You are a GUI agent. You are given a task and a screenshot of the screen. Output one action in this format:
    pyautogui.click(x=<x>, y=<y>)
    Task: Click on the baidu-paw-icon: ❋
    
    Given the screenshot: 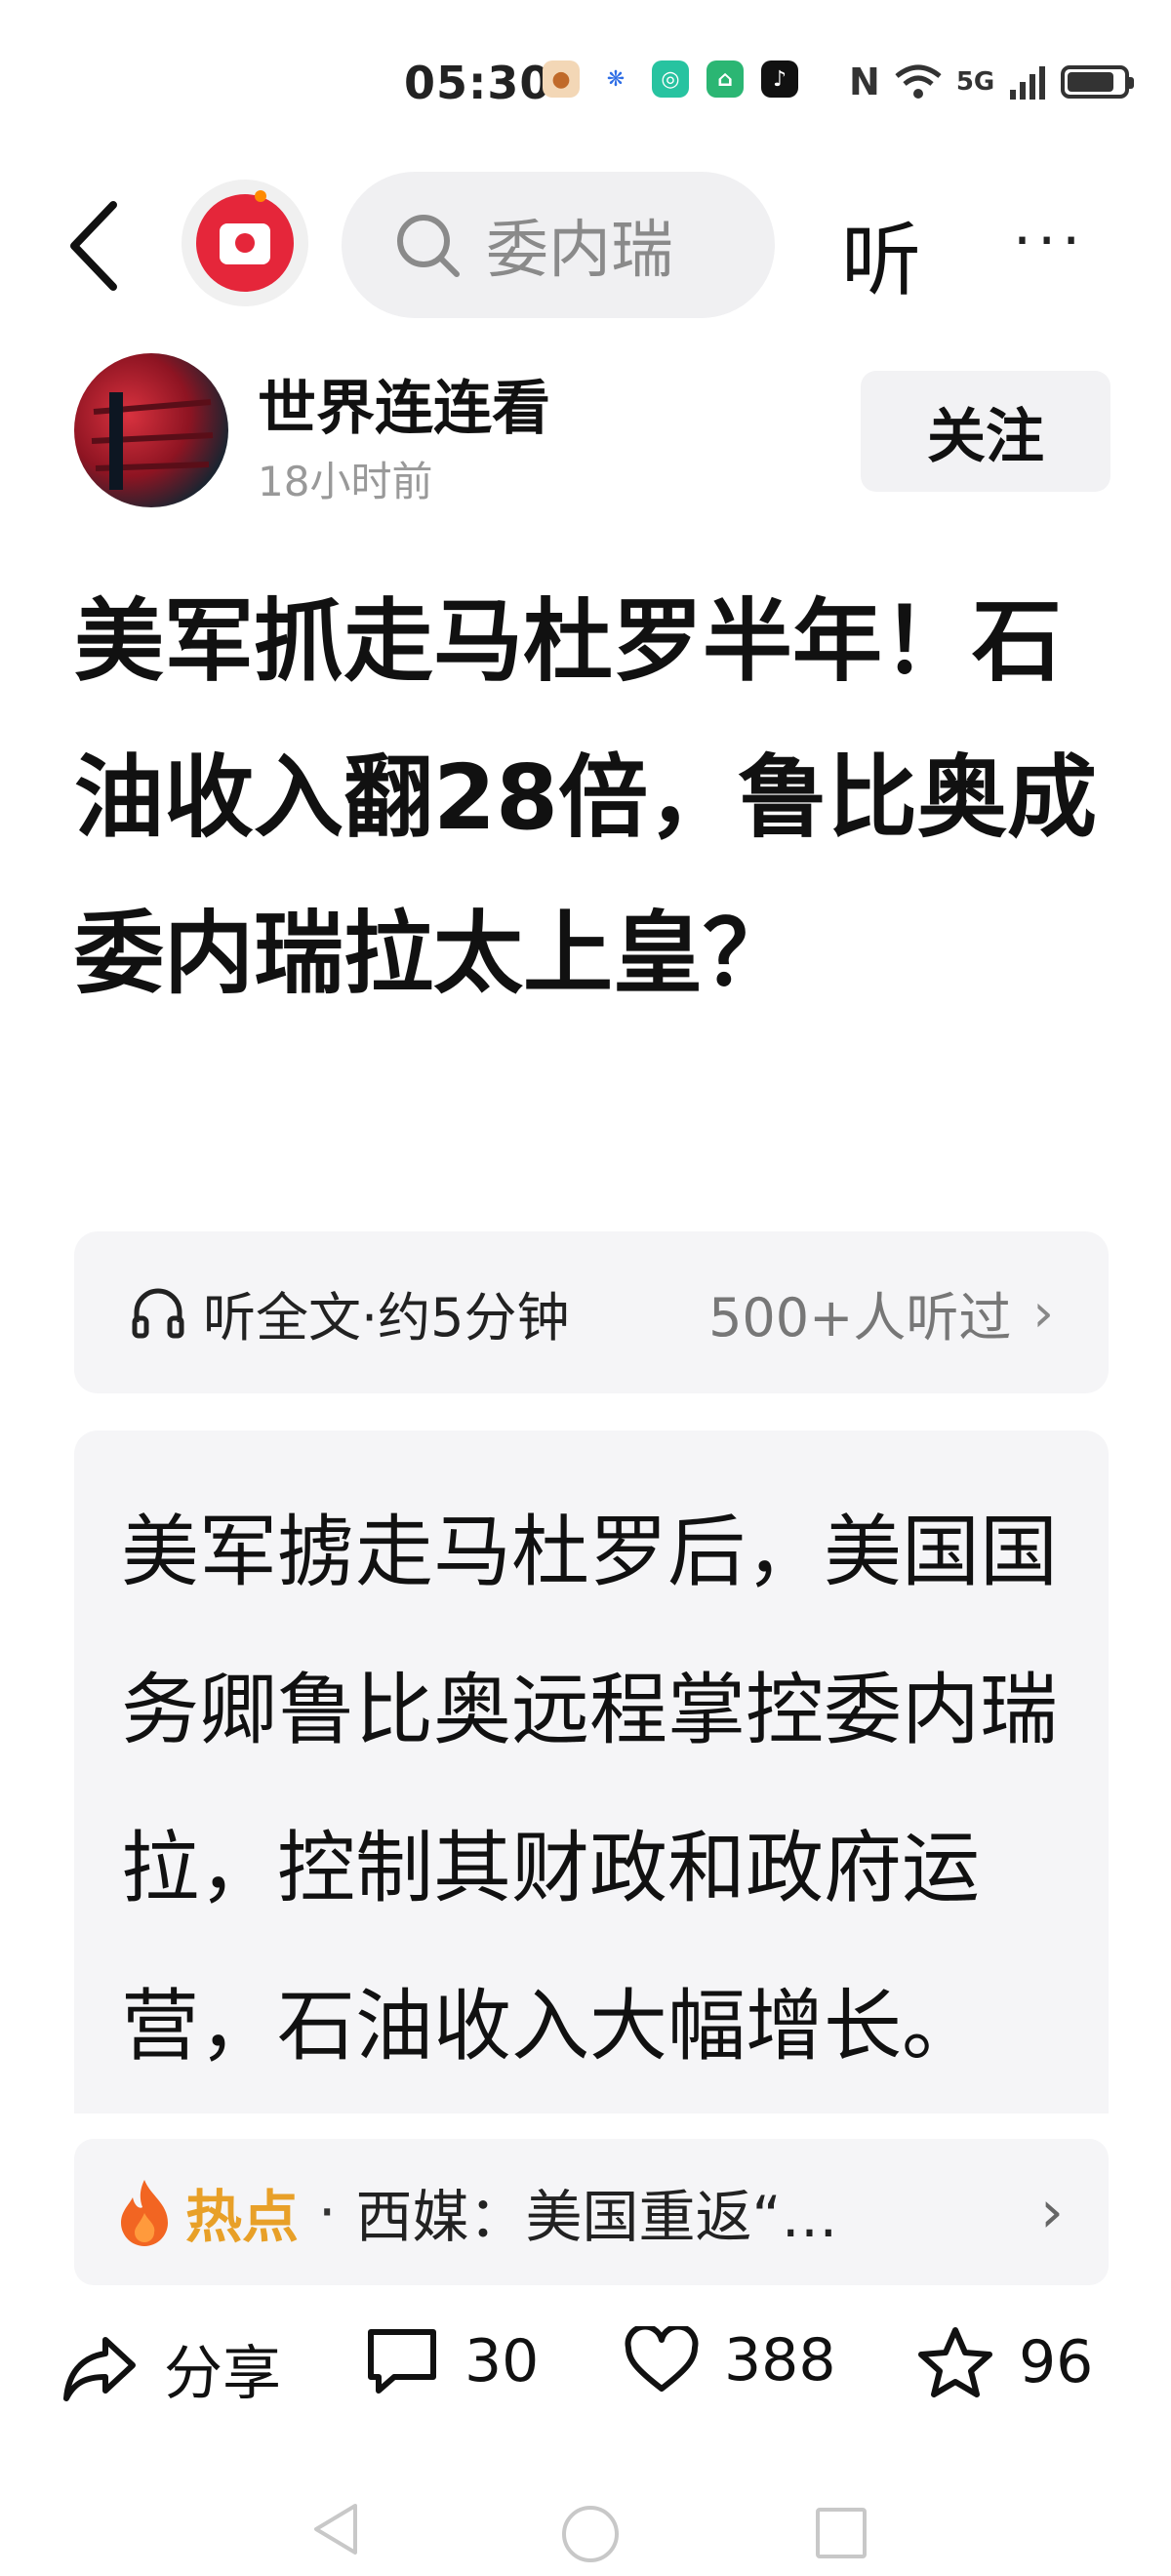 What is the action you would take?
    pyautogui.click(x=615, y=79)
    